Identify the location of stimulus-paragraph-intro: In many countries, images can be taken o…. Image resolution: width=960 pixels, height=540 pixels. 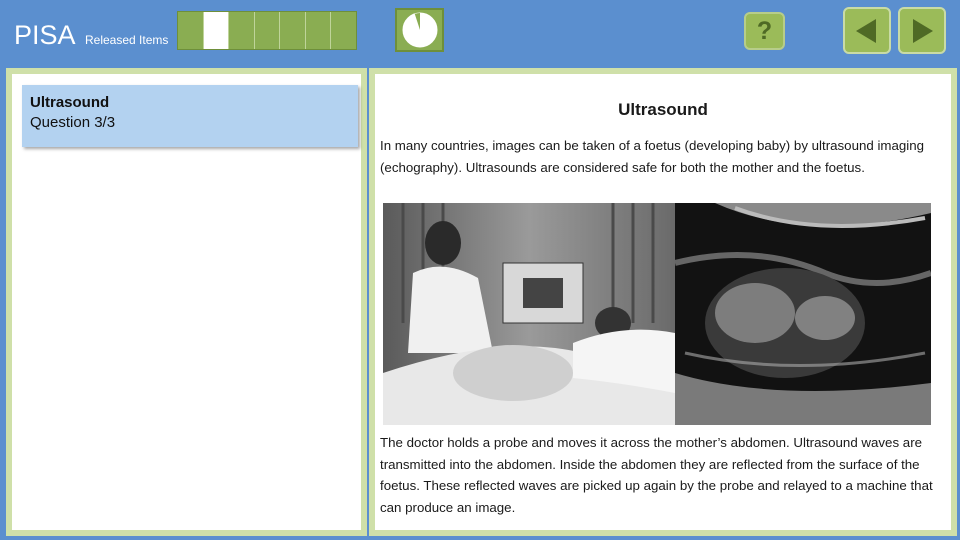
(652, 156).